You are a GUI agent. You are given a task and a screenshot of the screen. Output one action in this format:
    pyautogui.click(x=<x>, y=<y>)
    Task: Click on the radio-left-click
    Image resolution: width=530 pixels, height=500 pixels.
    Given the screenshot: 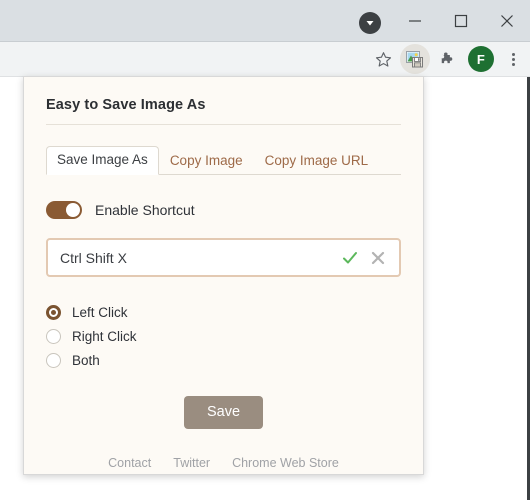 What is the action you would take?
    pyautogui.click(x=53, y=312)
    